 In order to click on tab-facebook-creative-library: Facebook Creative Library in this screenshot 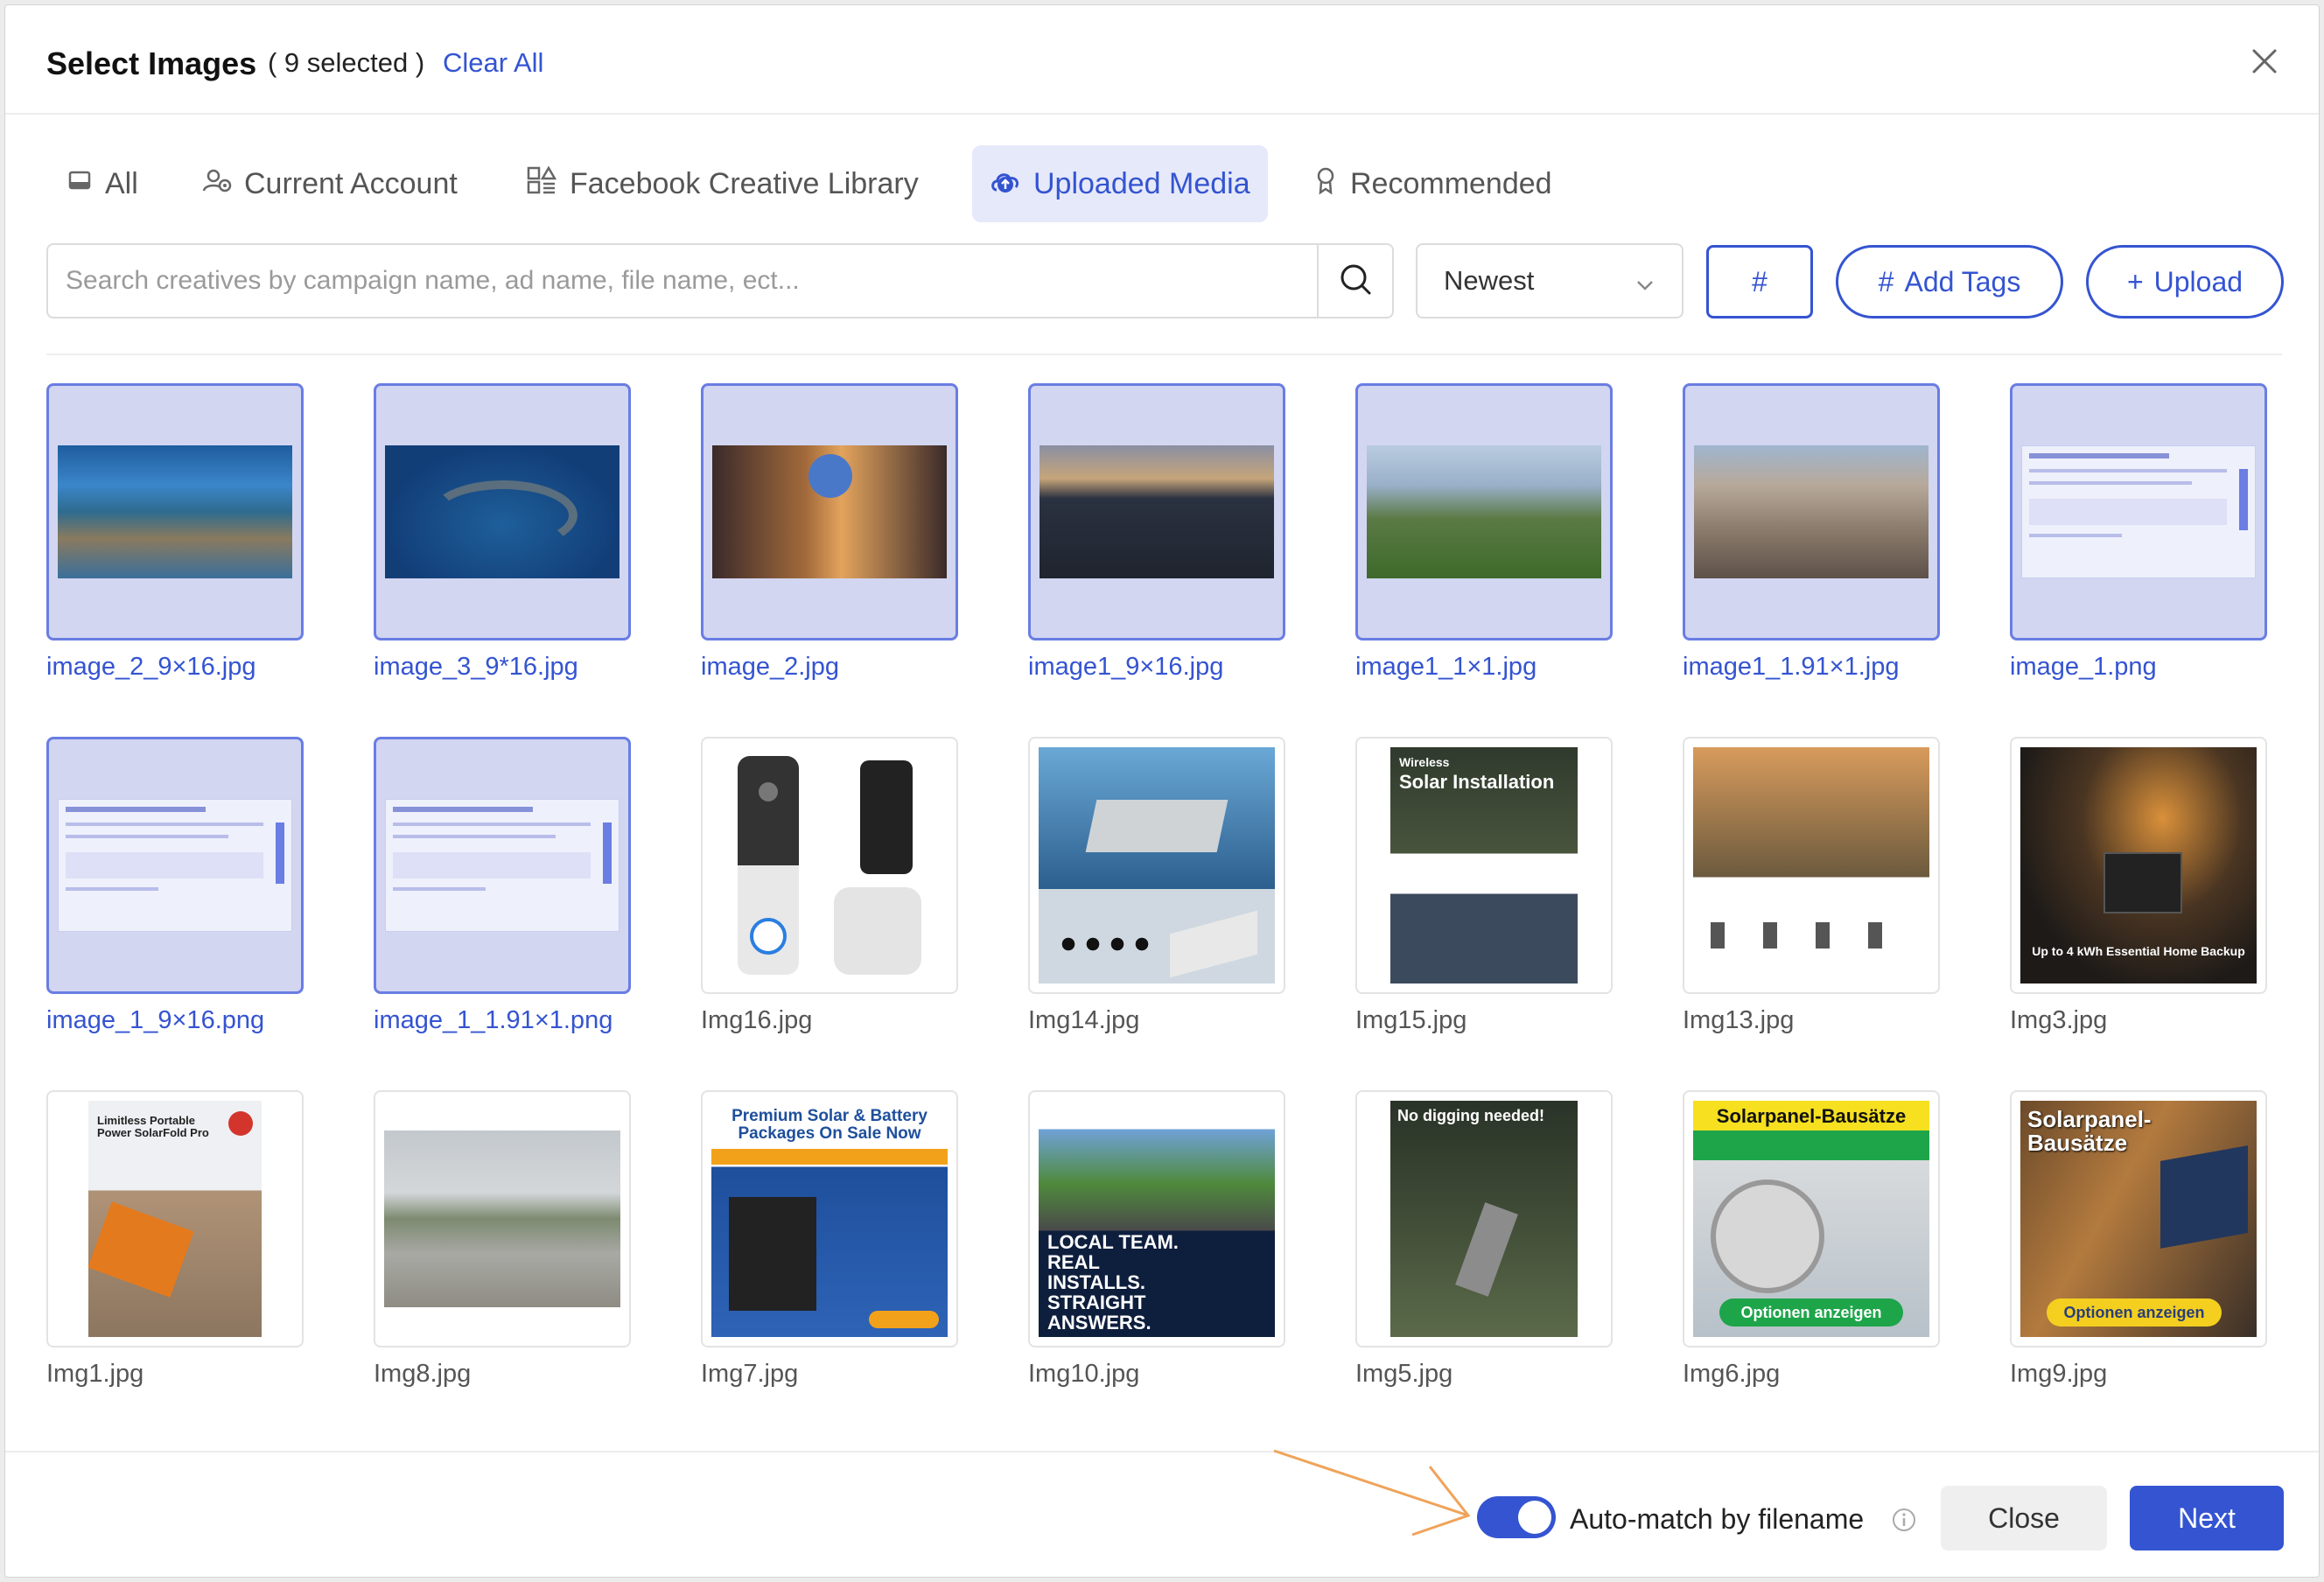, I will do `click(722, 183)`.